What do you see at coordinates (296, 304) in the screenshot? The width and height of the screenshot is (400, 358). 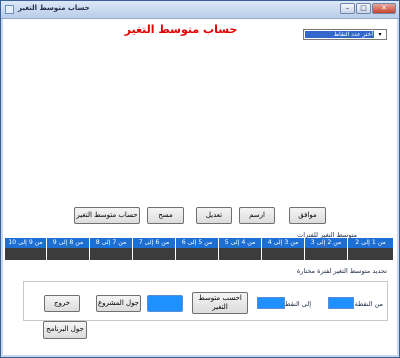 I see `to-point-label: إلى النقطة` at bounding box center [296, 304].